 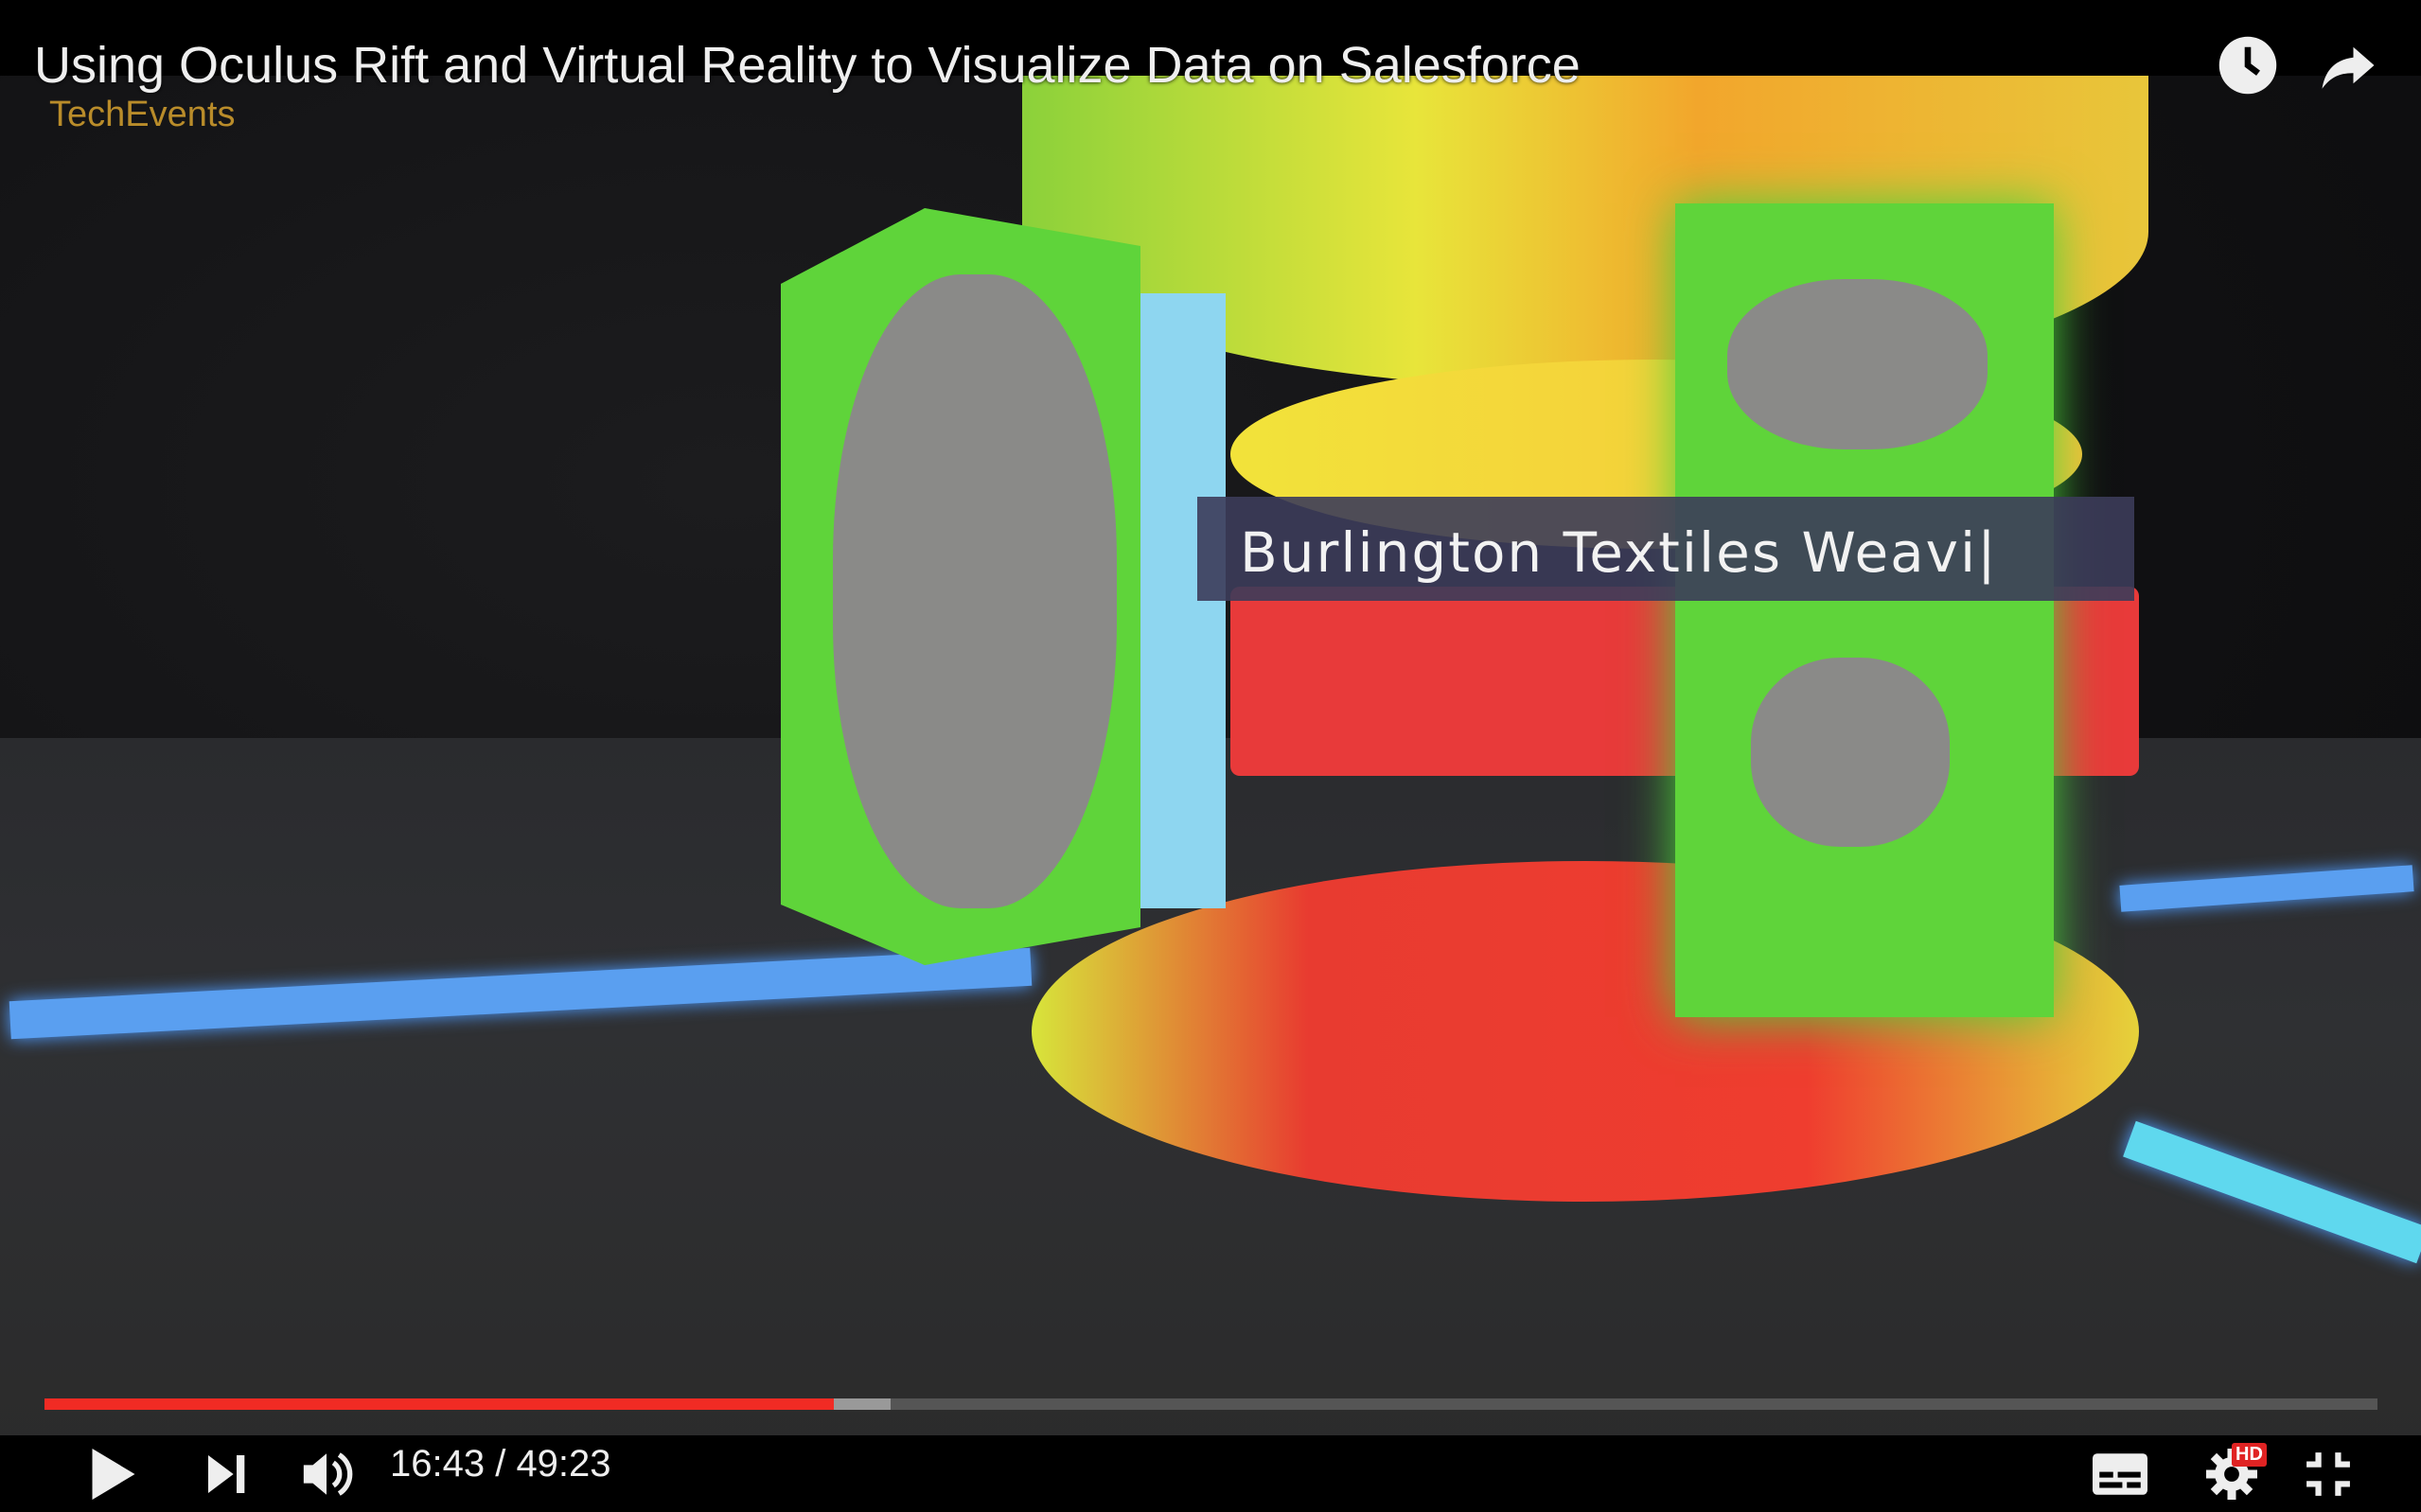 What do you see at coordinates (2348, 65) in the screenshot?
I see `share-arrow-icon` at bounding box center [2348, 65].